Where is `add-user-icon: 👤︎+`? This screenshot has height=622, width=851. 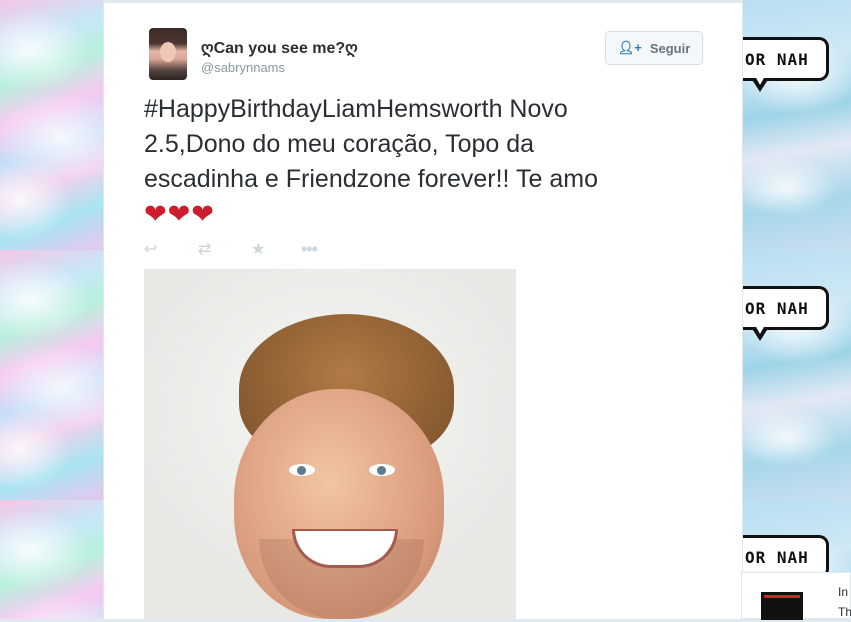 add-user-icon: 👤︎+ is located at coordinates (629, 47).